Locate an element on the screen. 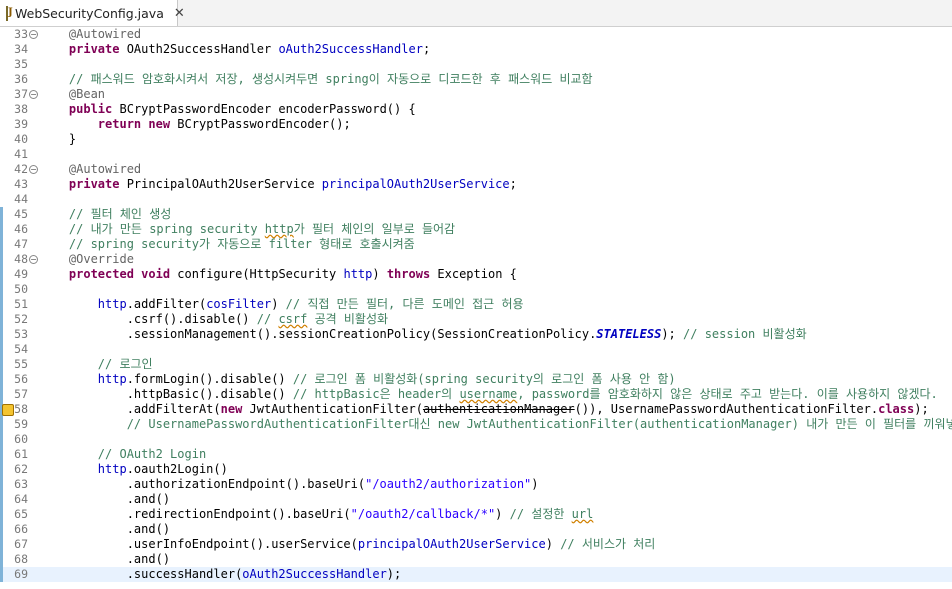 This screenshot has width=952, height=589. code-token: .userInfoEndpoint().userService( is located at coordinates (199, 544).